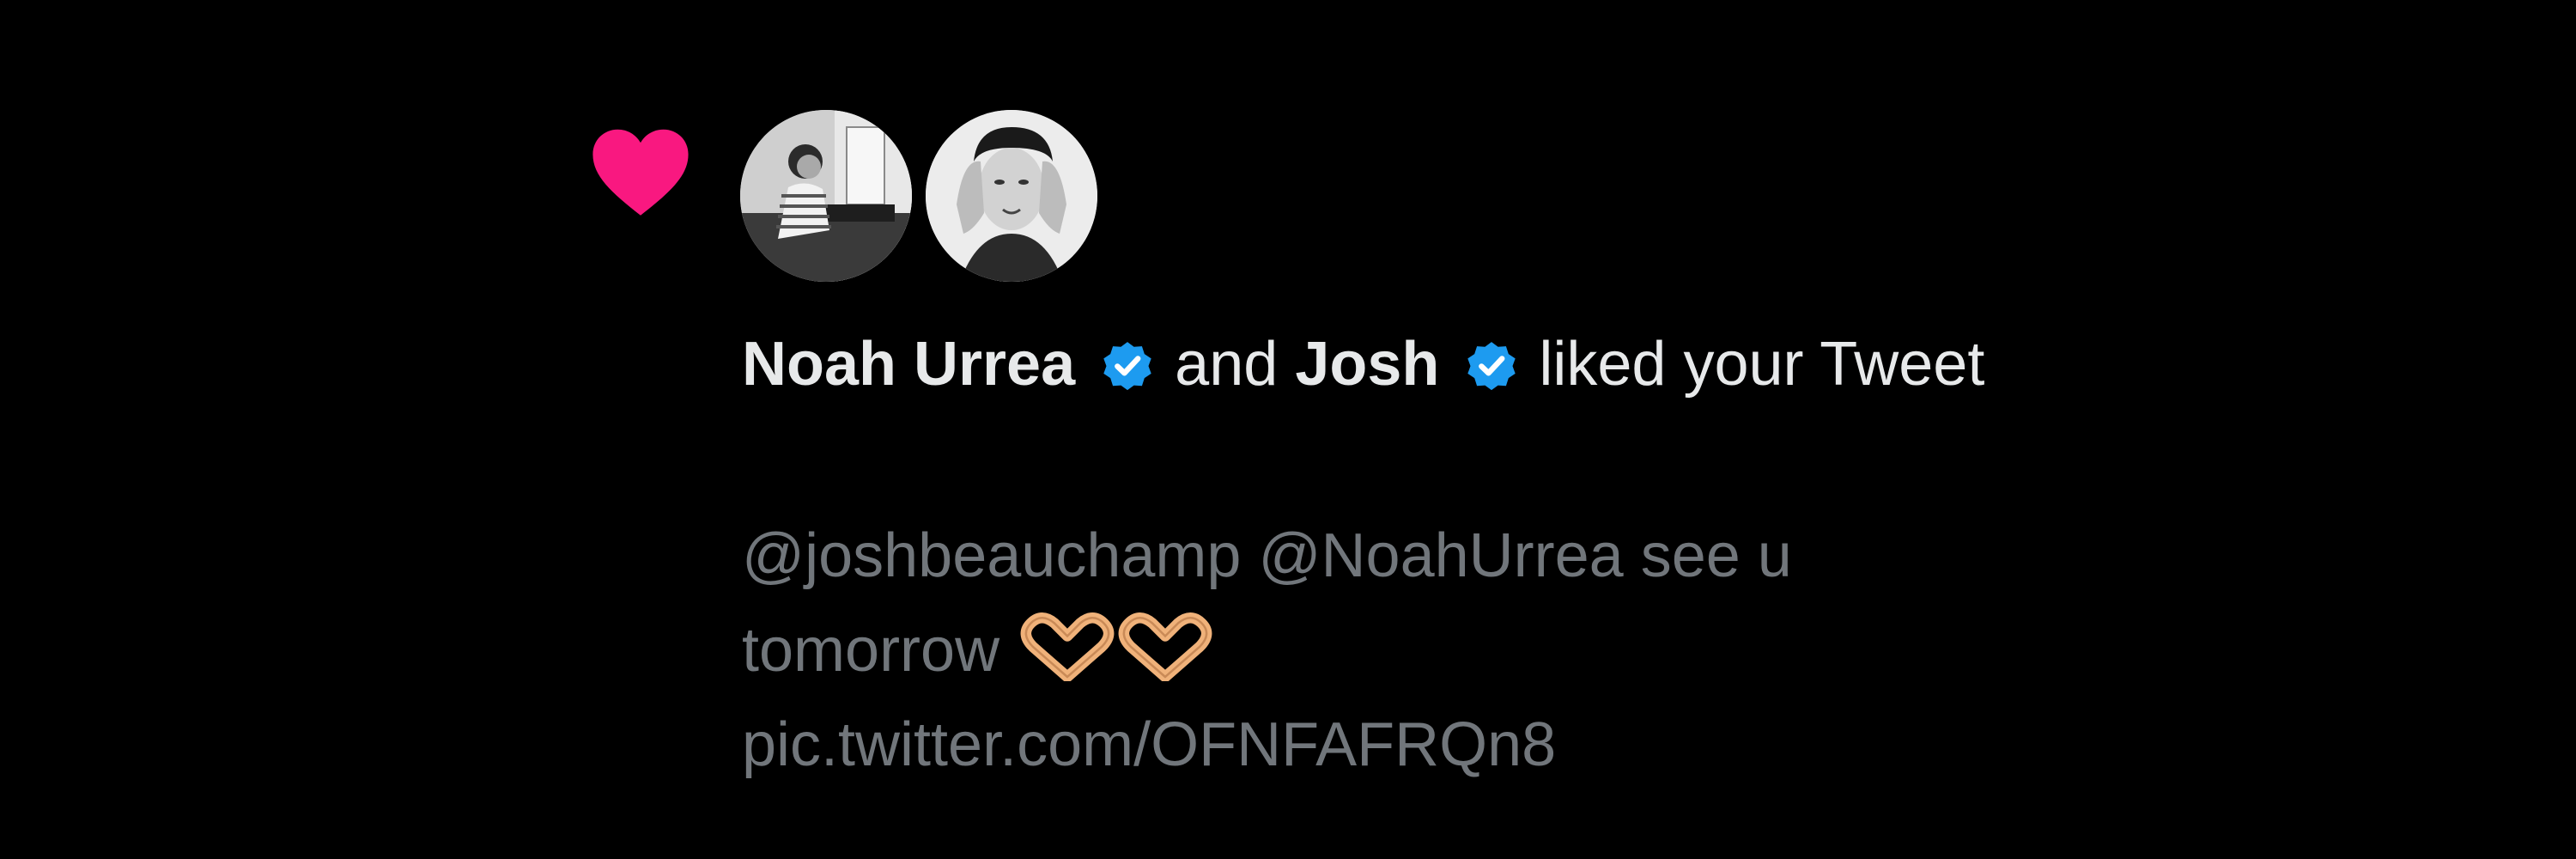 The image size is (2576, 859). I want to click on person-hands-on-head-icon, so click(1012, 196).